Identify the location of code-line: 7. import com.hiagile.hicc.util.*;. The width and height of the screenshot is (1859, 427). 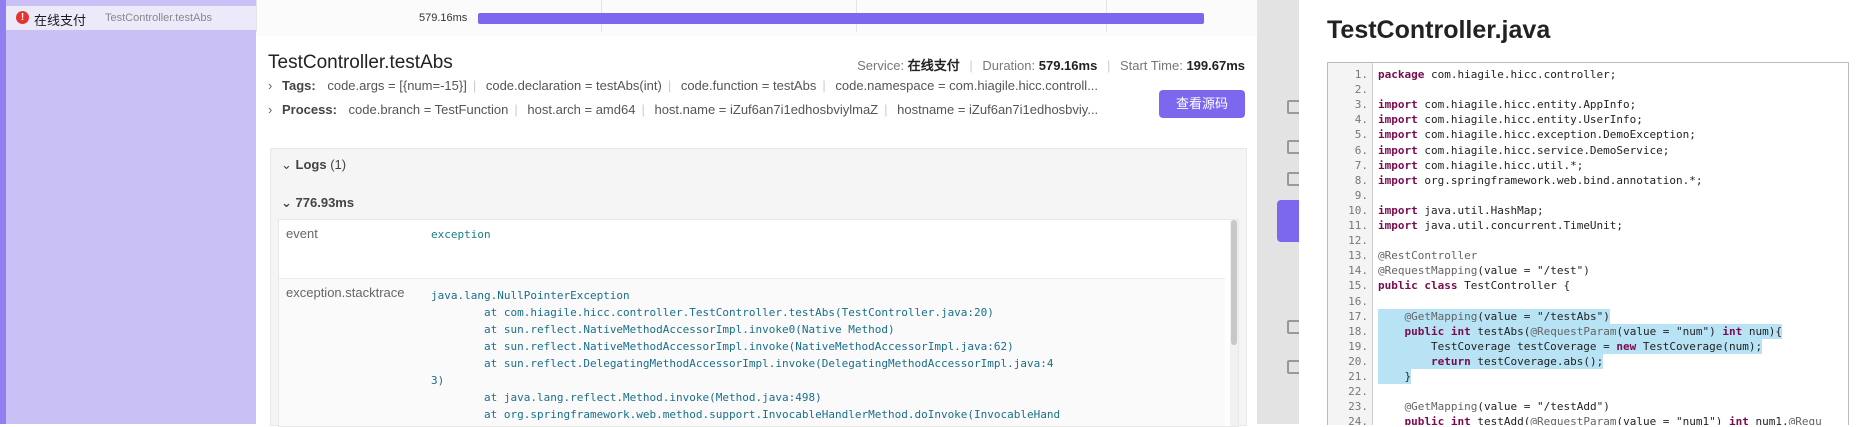
(1588, 165).